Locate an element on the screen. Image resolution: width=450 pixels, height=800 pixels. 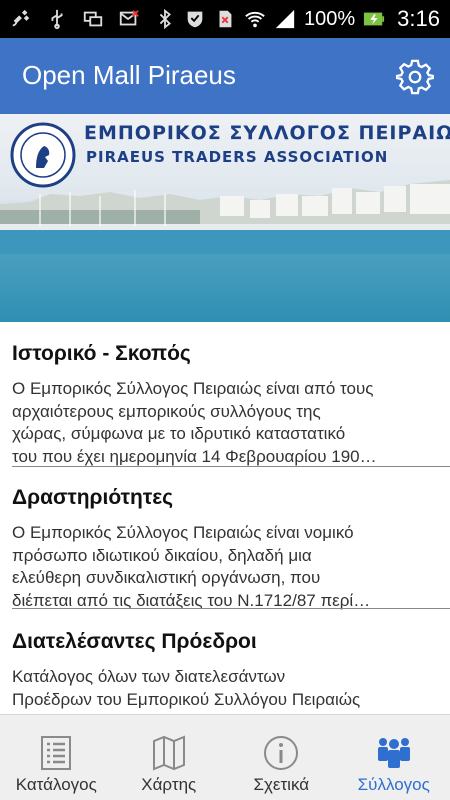
section-title: Δραστηριότητες is located at coordinates (93, 497).